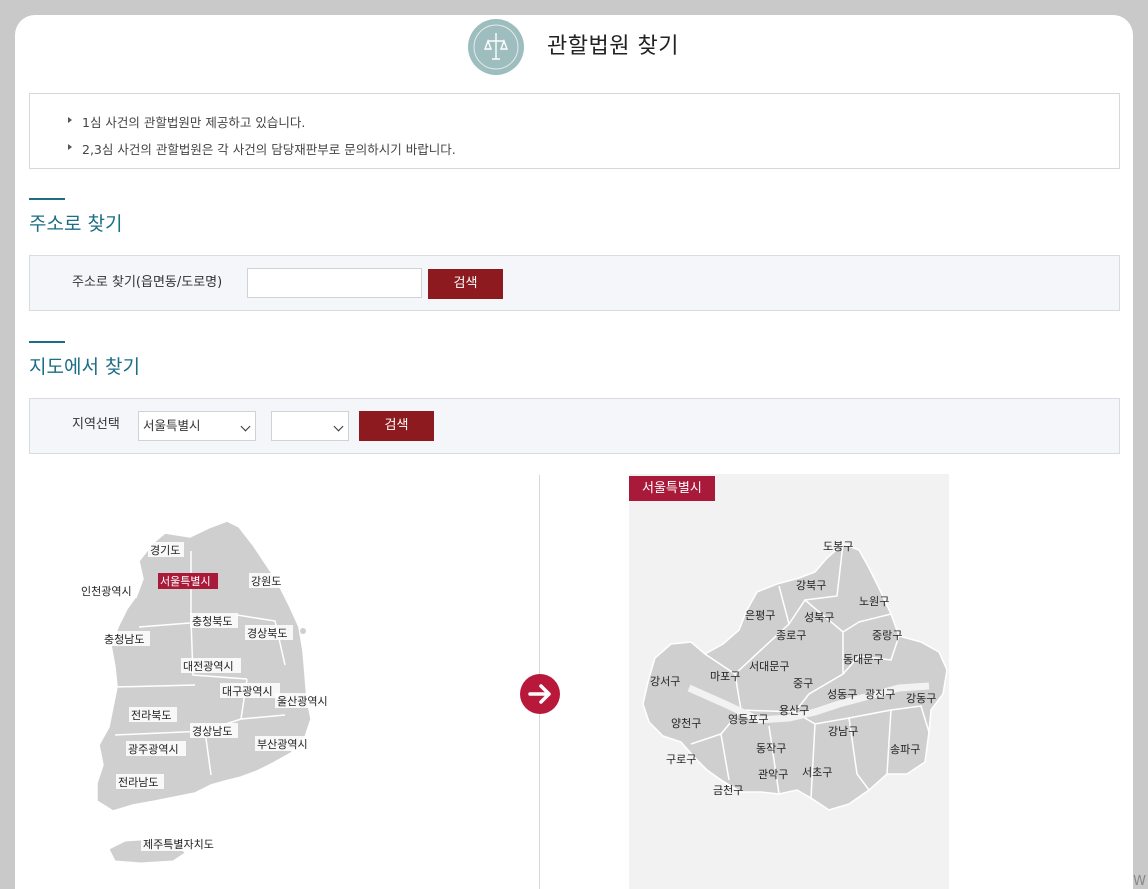  Describe the element at coordinates (725, 676) in the screenshot. I see `district-label: 마포구` at that location.